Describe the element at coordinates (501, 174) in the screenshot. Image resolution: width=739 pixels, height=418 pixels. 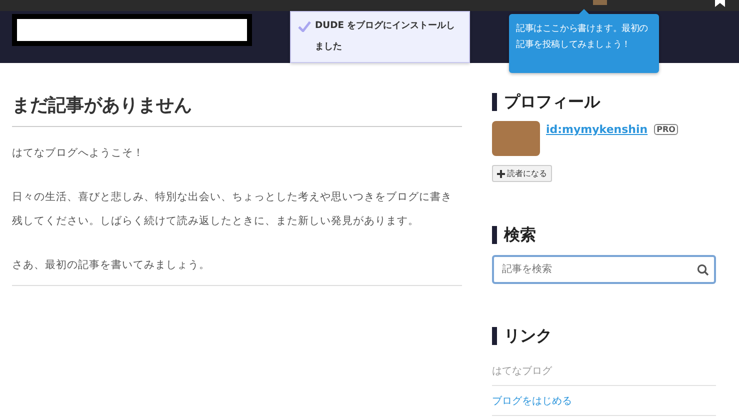
I see `plus-icon` at that location.